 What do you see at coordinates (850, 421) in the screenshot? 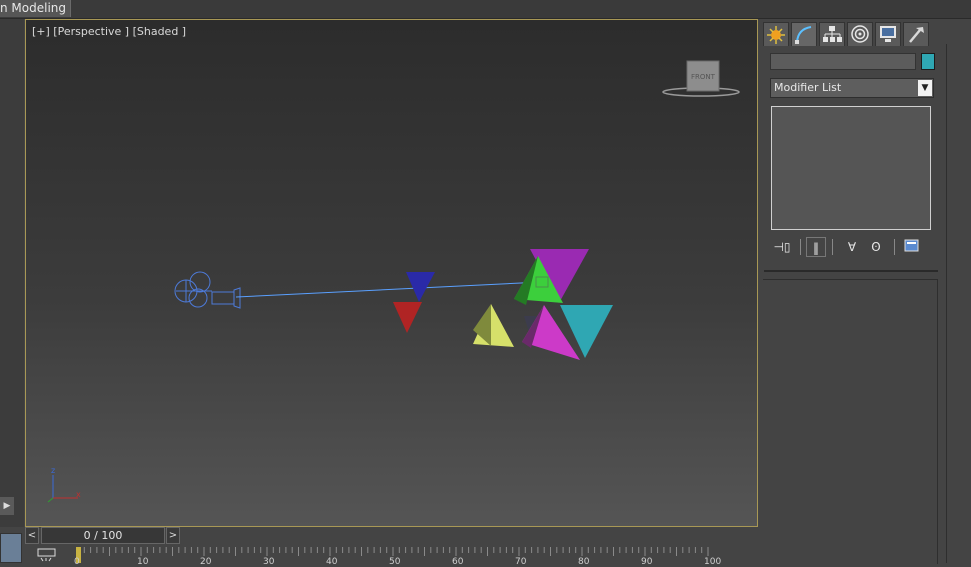
I see `rollout-area` at bounding box center [850, 421].